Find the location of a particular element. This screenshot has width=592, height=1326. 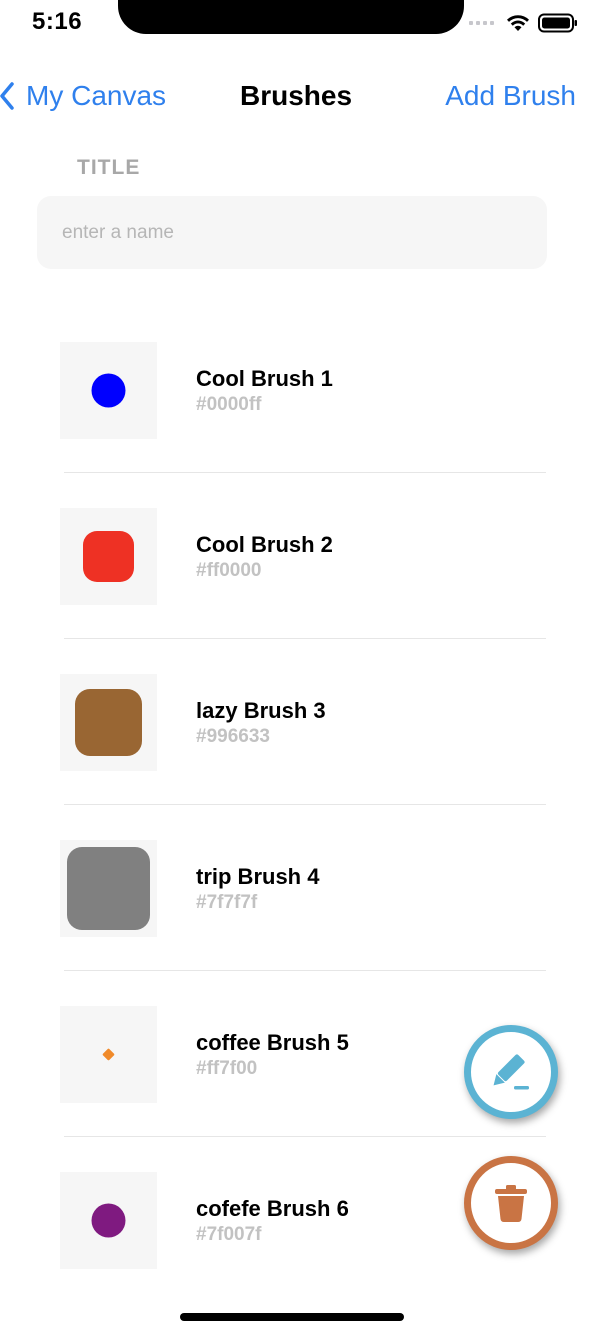

brush-row: Cool Brush 1 #0000ff is located at coordinates (296, 425).